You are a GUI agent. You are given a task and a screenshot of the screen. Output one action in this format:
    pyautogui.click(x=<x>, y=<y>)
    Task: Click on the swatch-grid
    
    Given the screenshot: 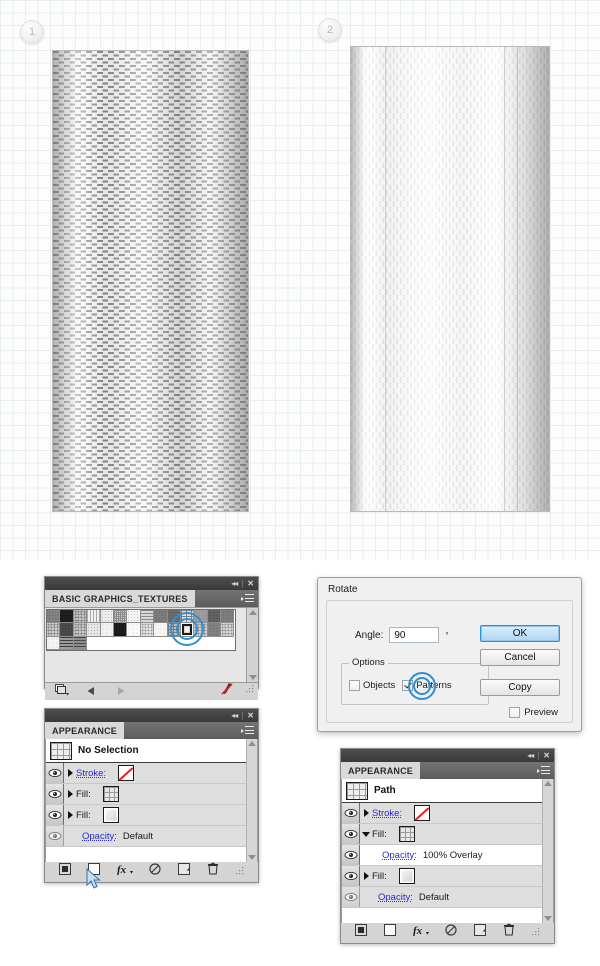 What is the action you would take?
    pyautogui.click(x=141, y=630)
    